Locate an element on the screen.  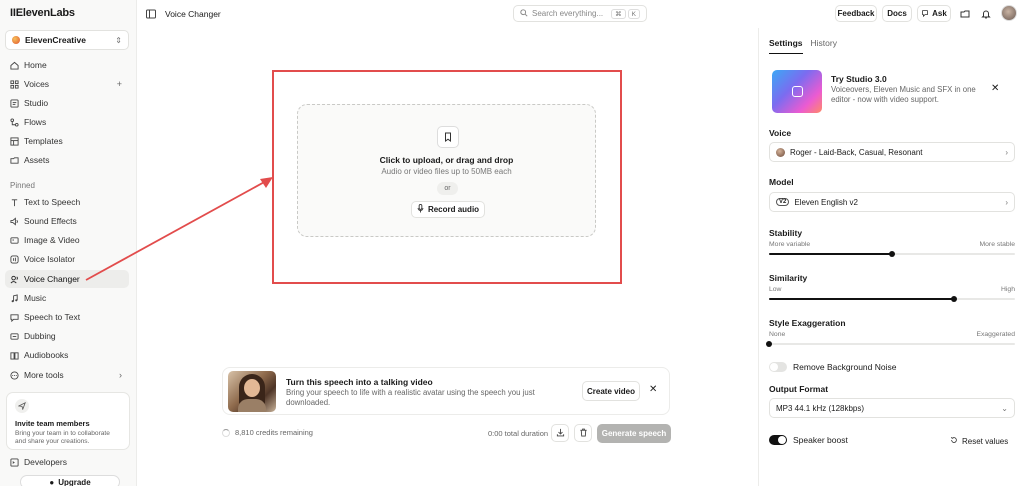
download-button is located at coordinates (560, 433).